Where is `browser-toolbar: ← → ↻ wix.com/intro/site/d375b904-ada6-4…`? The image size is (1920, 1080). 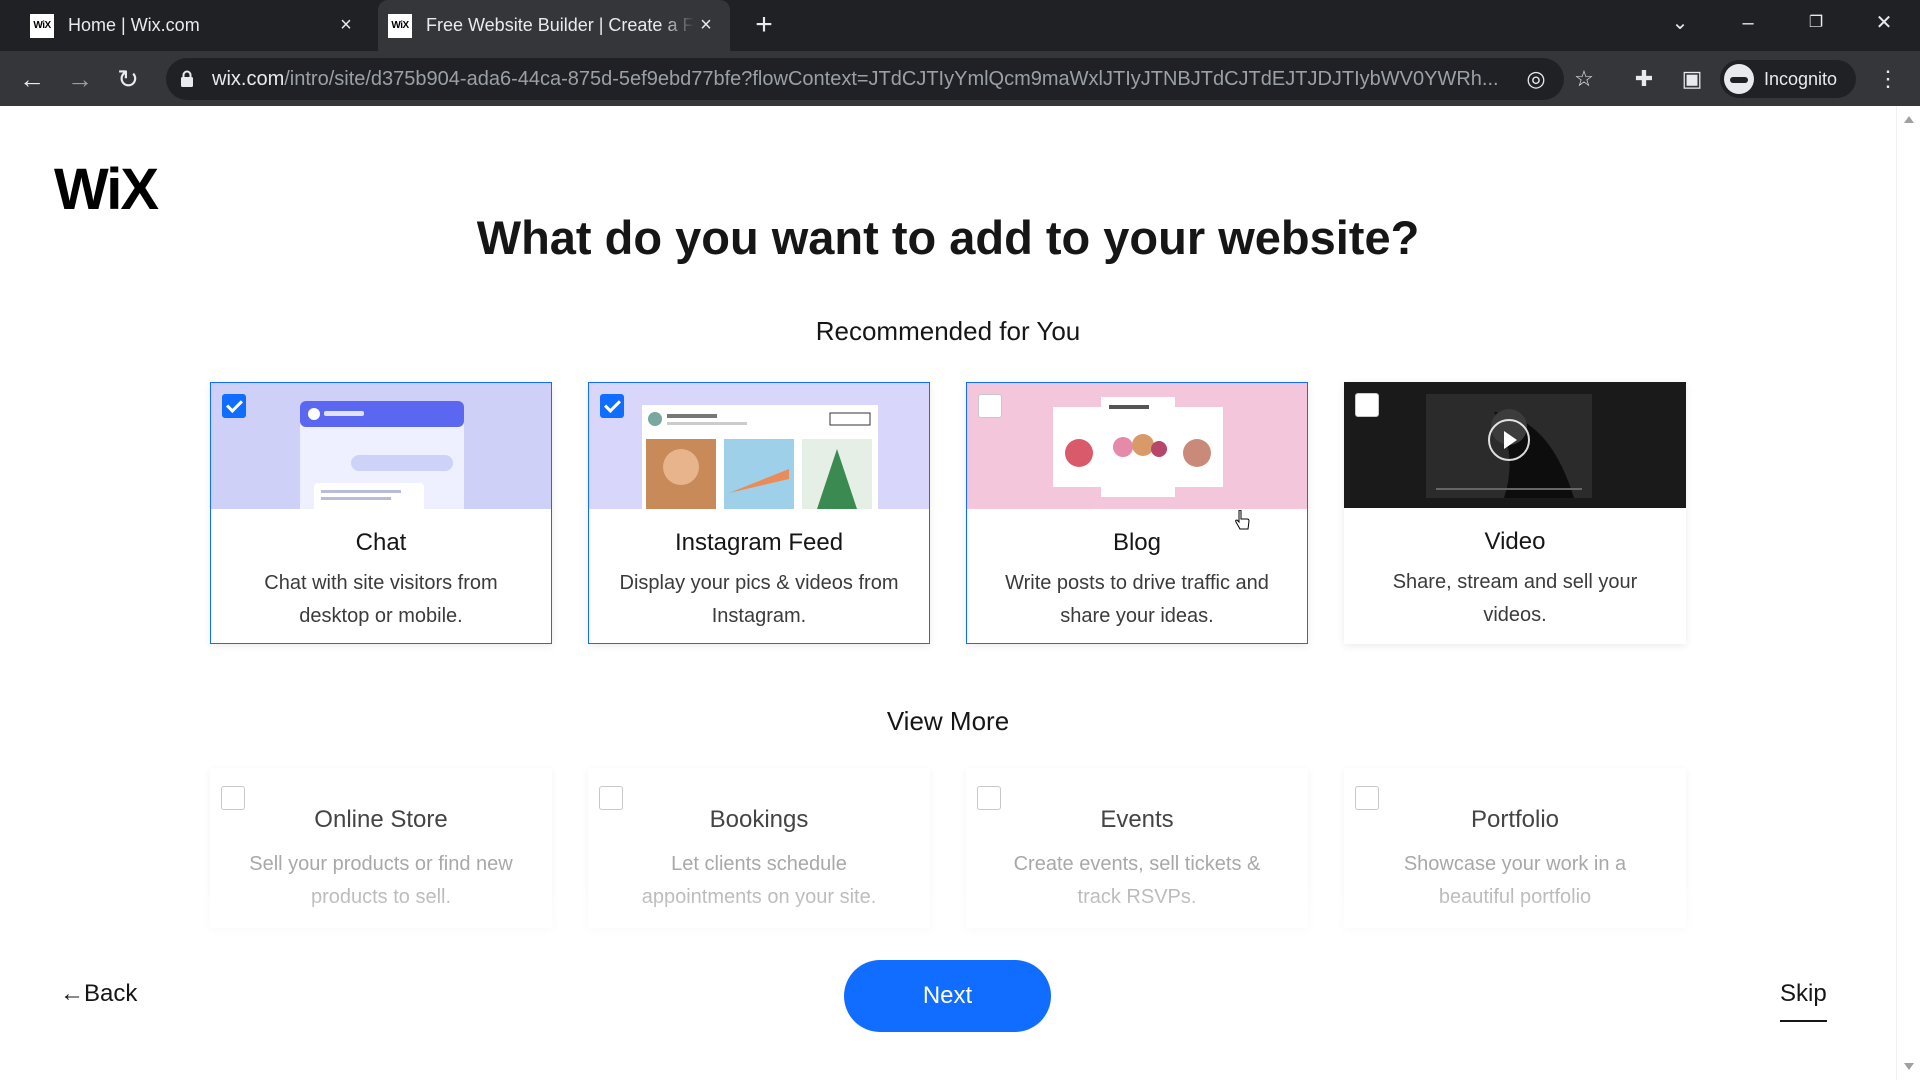 browser-toolbar: ← → ↻ wix.com/intro/site/d375b904-ada6-4… is located at coordinates (960, 78).